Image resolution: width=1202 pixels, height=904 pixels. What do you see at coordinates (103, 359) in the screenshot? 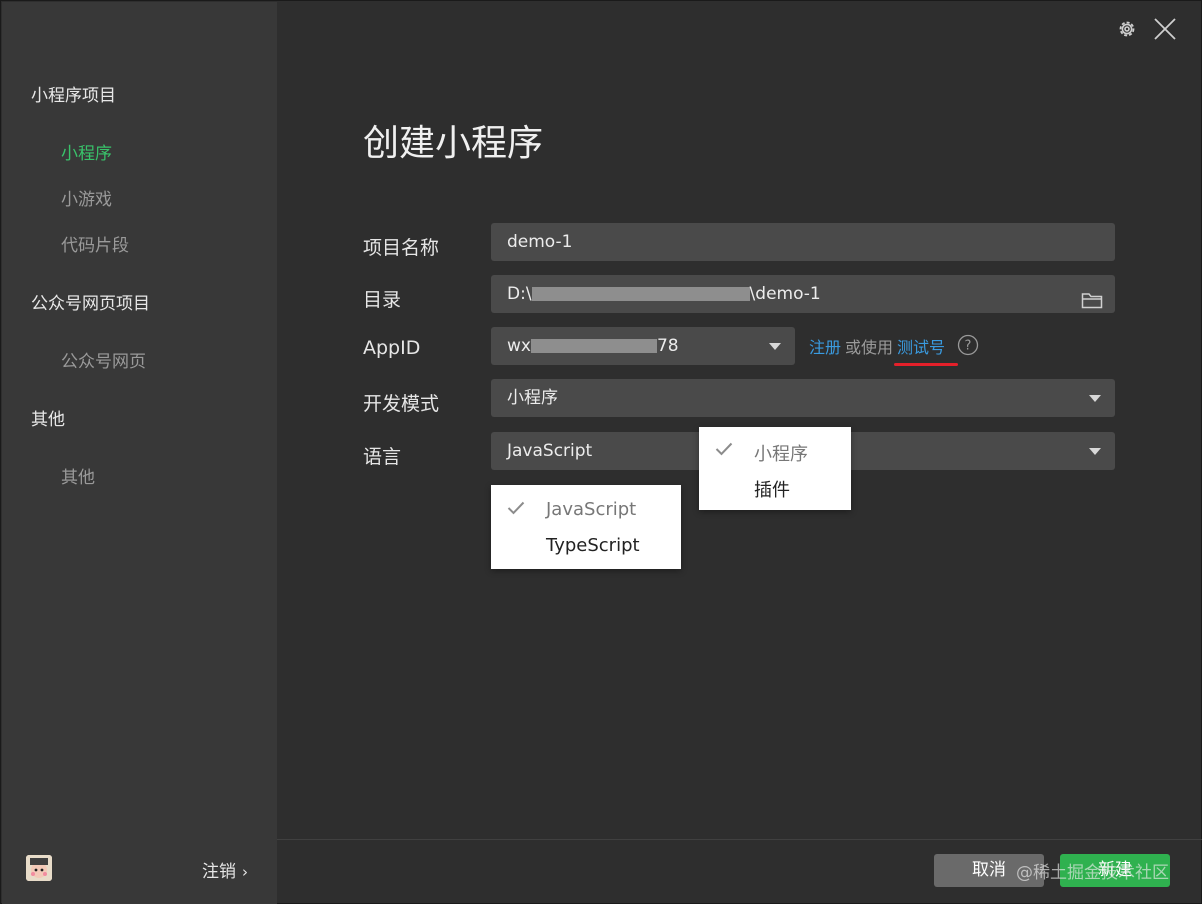
I see `sidebar-item-official-webpage: 公众号网页` at bounding box center [103, 359].